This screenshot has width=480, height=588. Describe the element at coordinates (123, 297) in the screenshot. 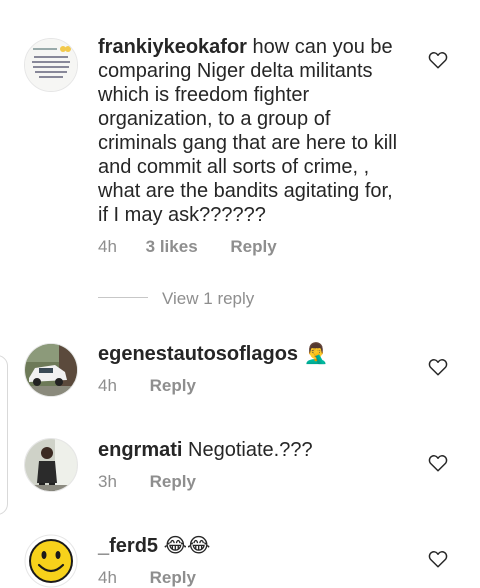

I see `view-replies-divider` at that location.